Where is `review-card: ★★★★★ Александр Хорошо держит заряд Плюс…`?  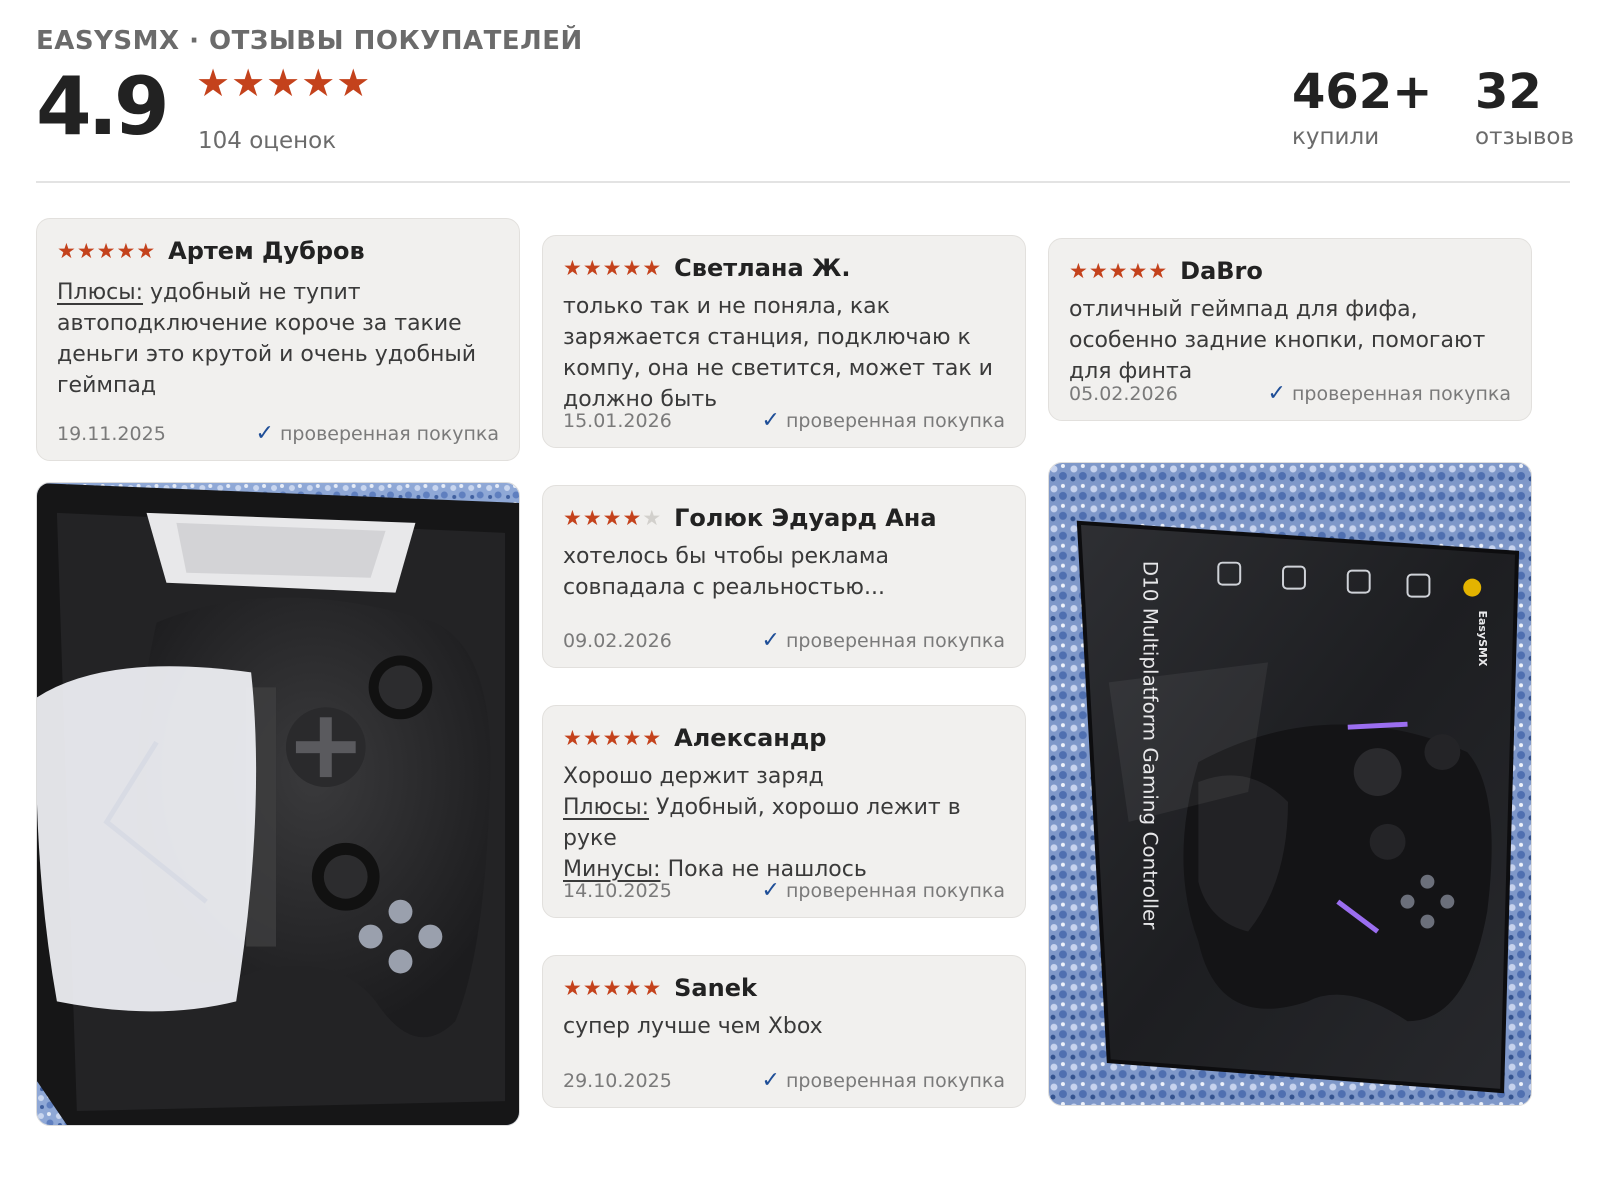
review-card: ★★★★★ Александр Хорошо держит заряд Плюс… is located at coordinates (784, 811).